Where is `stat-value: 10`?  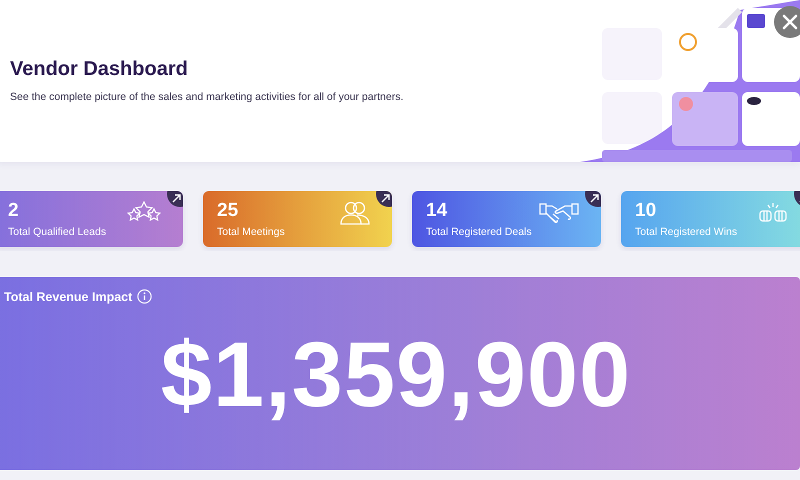 stat-value: 10 is located at coordinates (645, 211).